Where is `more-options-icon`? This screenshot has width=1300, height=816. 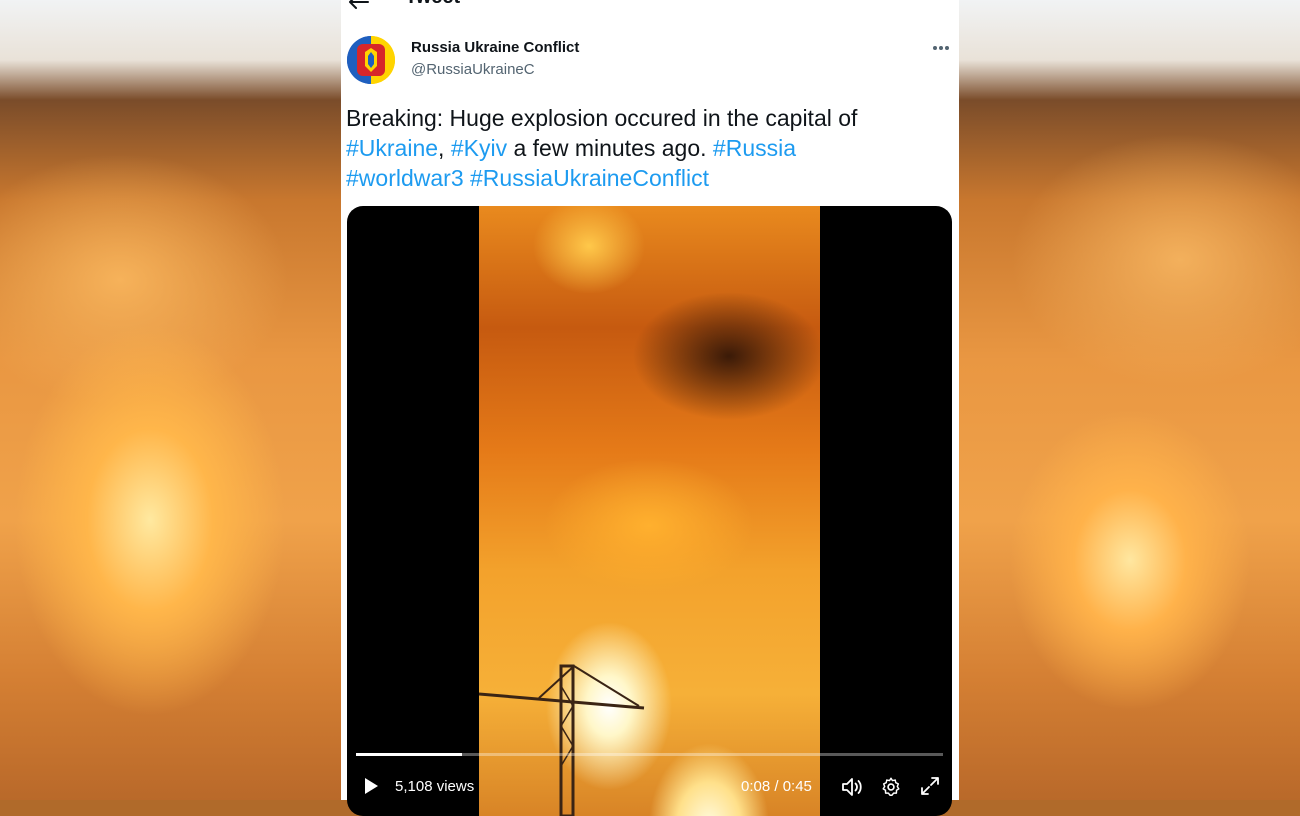 more-options-icon is located at coordinates (941, 48).